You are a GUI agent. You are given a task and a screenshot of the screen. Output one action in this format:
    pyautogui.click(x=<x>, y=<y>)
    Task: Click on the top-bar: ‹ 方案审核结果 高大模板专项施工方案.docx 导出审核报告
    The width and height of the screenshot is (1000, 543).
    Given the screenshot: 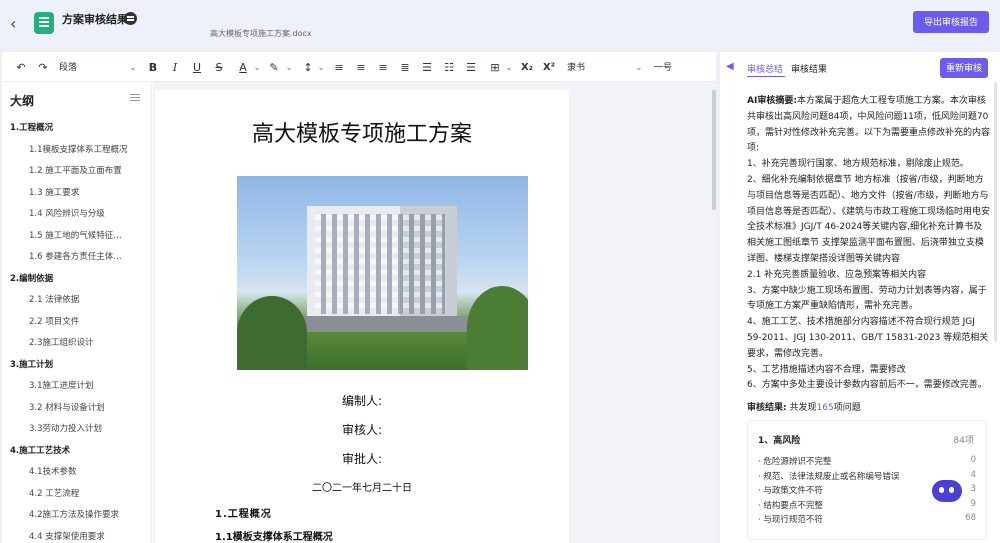 What is the action you would take?
    pyautogui.click(x=500, y=24)
    